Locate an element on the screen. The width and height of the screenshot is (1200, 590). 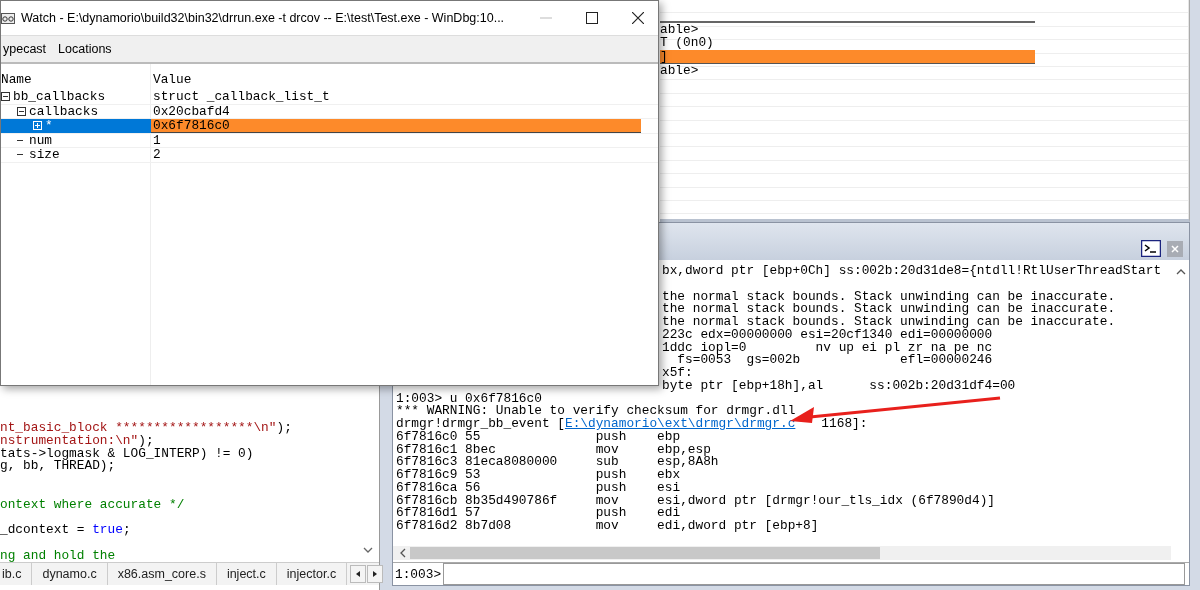
value-cell-text: 0x20cbafd4 is located at coordinates (191, 111).